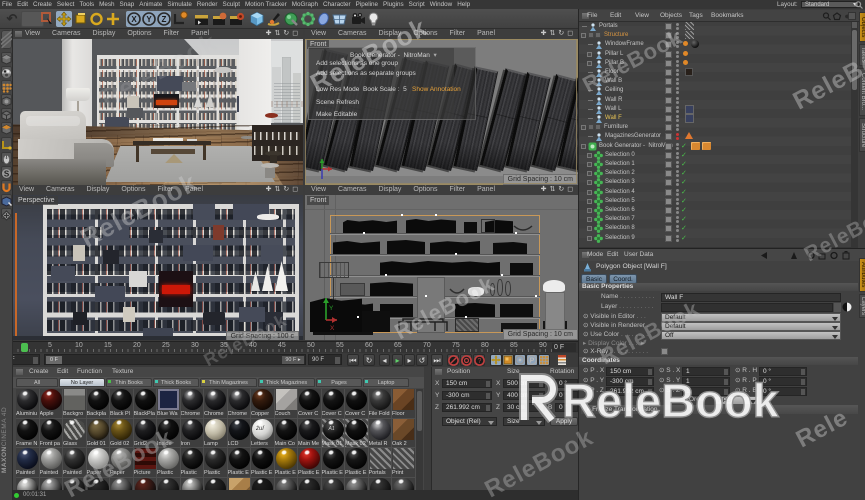 The image size is (865, 500). Describe the element at coordinates (532, 361) in the screenshot. I see `svg-text: P` at that location.